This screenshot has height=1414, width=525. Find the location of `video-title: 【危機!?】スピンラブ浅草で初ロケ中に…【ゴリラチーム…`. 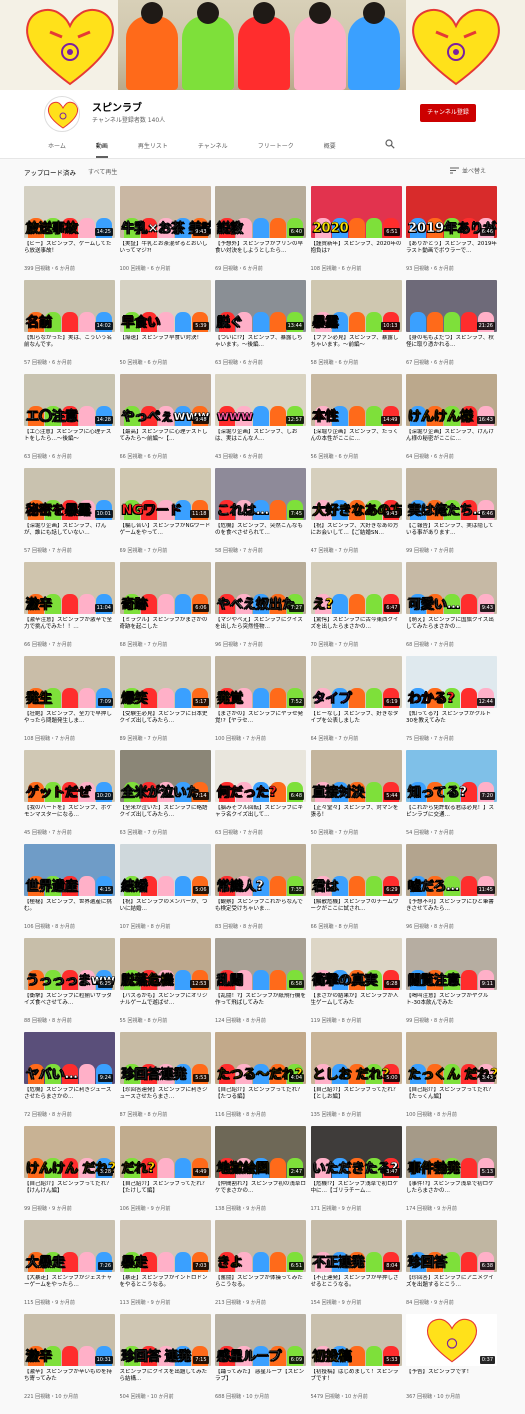

video-title: 【危機!?】スピンラブ浅草で初ロケ中に…【ゴリラチーム… is located at coordinates (356, 1191).